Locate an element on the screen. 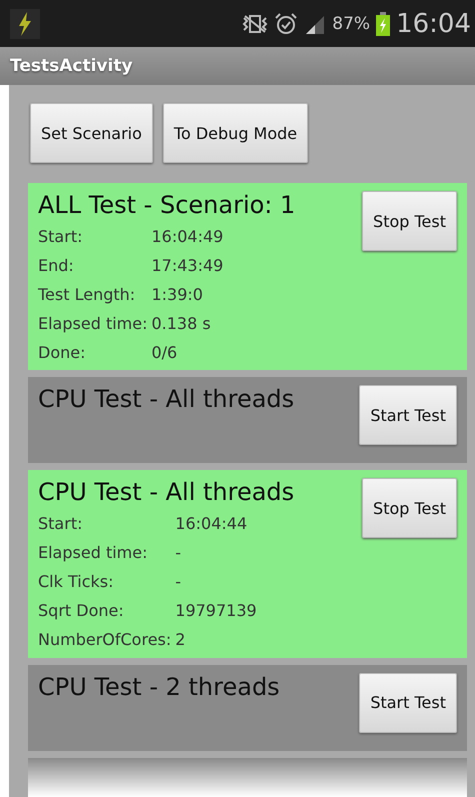 This screenshot has height=797, width=475. field-label: Clk Ticks: is located at coordinates (76, 582).